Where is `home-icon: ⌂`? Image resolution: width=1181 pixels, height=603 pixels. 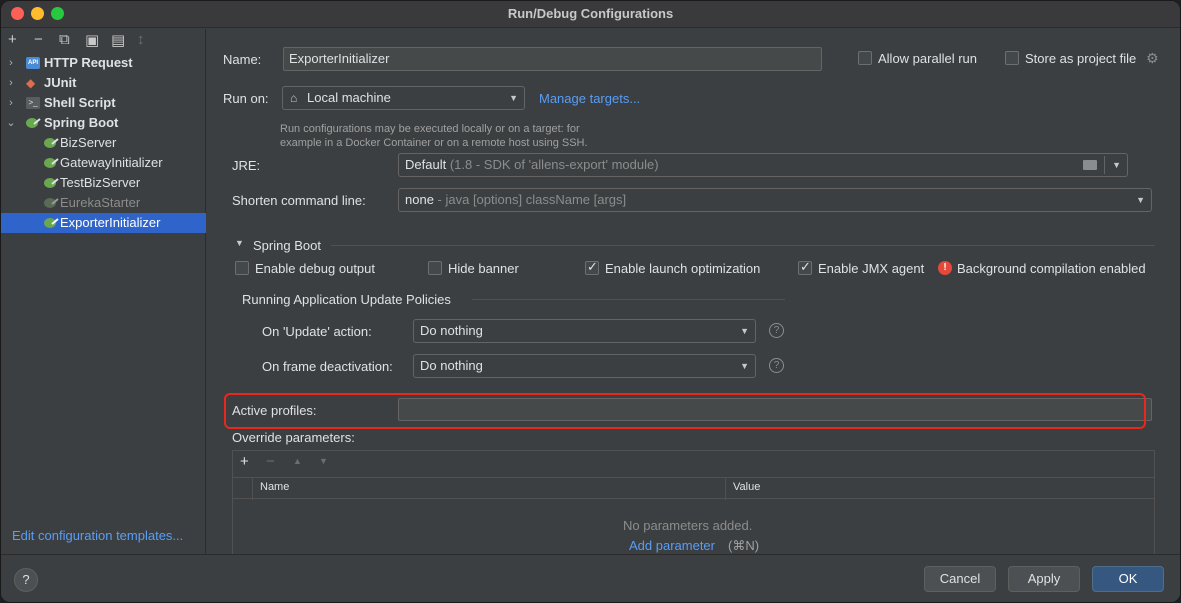 home-icon: ⌂ is located at coordinates (294, 98).